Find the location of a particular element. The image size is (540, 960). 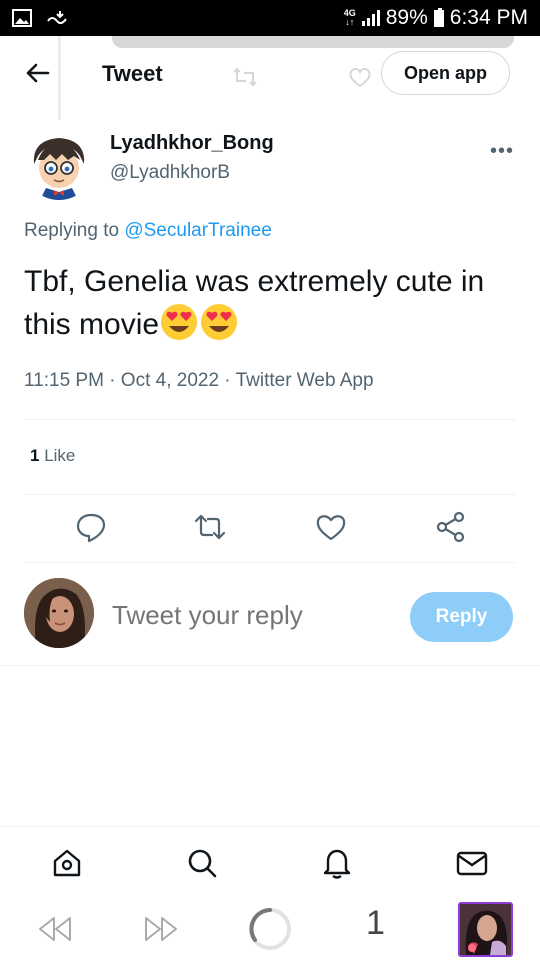

home-icon is located at coordinates (67, 863).